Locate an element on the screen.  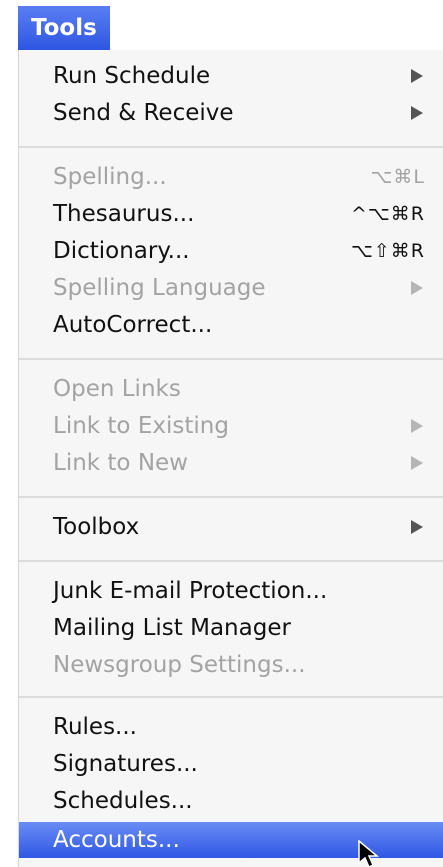
menu-item-send-receive: Send & Receive is located at coordinates (231, 113).